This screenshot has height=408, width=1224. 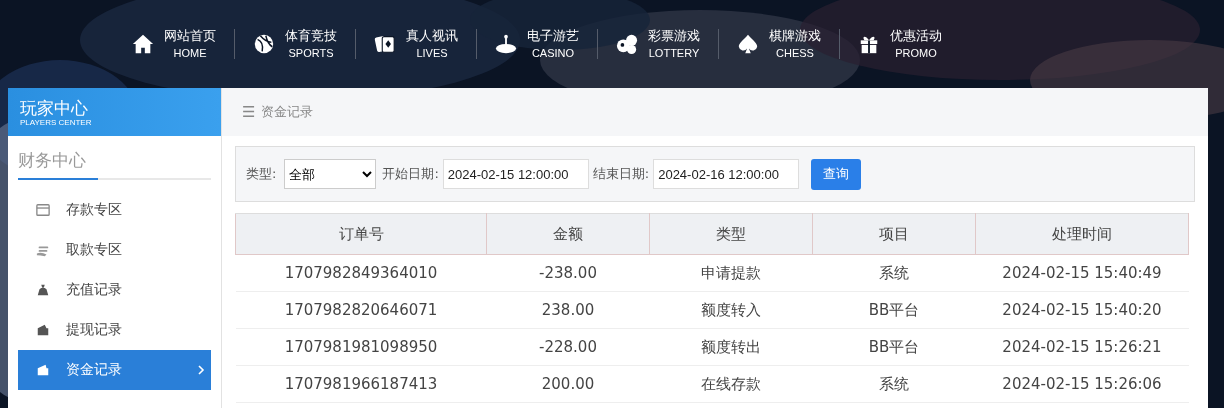 I want to click on start-date-field: 2024-02-15 12:00:00, so click(x=515, y=174).